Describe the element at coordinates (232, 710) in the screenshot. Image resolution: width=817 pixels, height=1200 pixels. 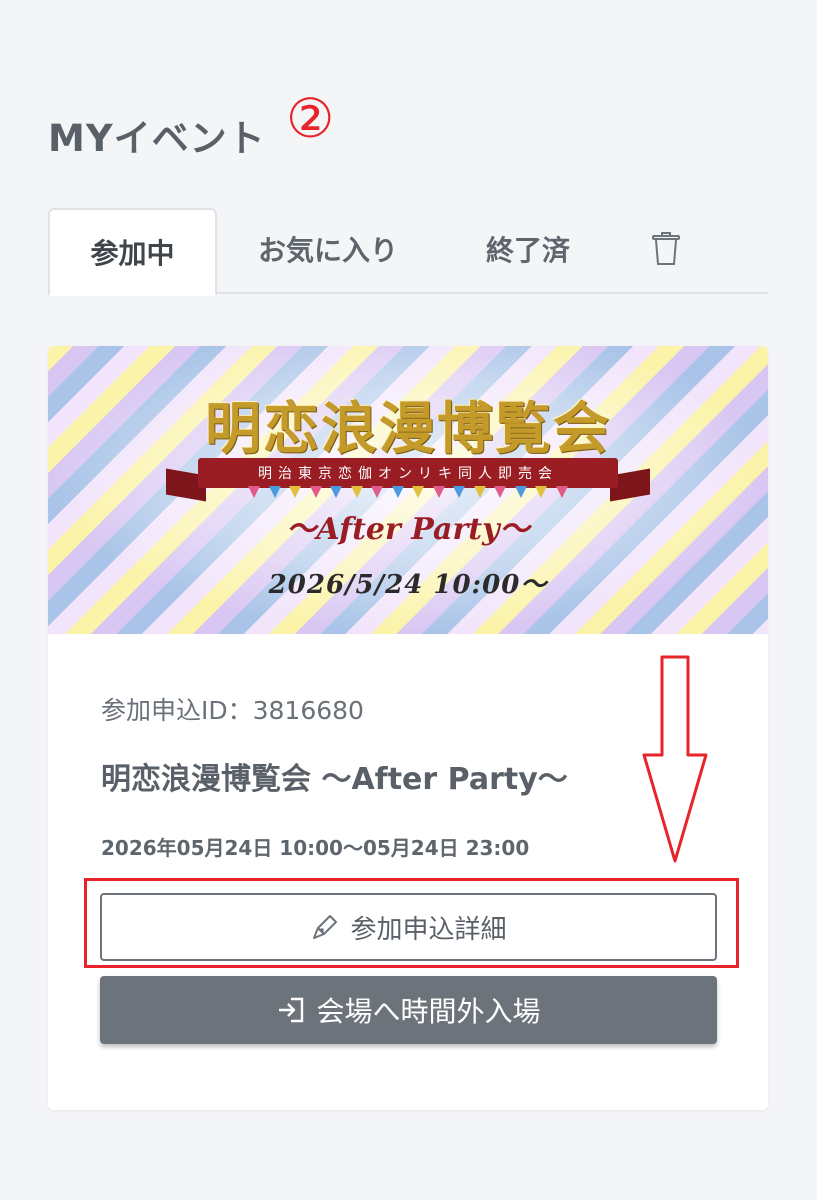
I see `application-id: 参加申込ID：3816680` at that location.